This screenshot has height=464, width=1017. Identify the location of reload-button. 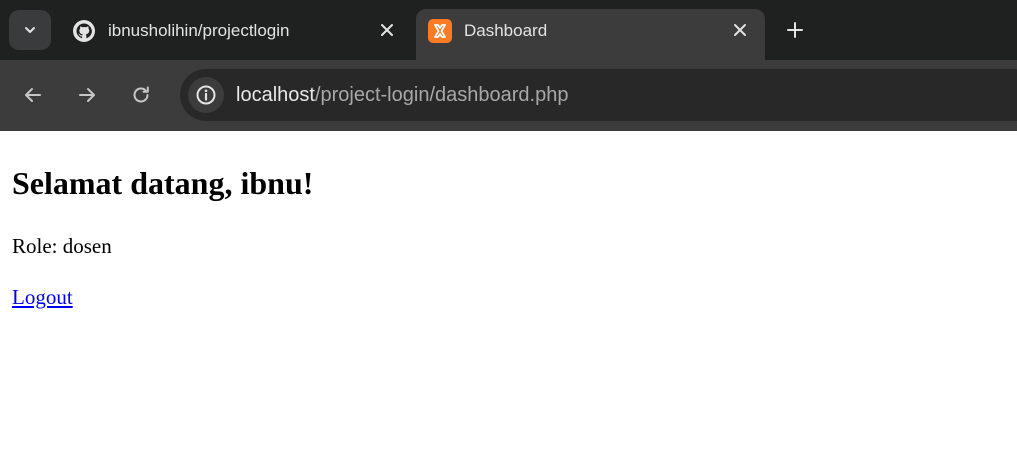
(141, 95).